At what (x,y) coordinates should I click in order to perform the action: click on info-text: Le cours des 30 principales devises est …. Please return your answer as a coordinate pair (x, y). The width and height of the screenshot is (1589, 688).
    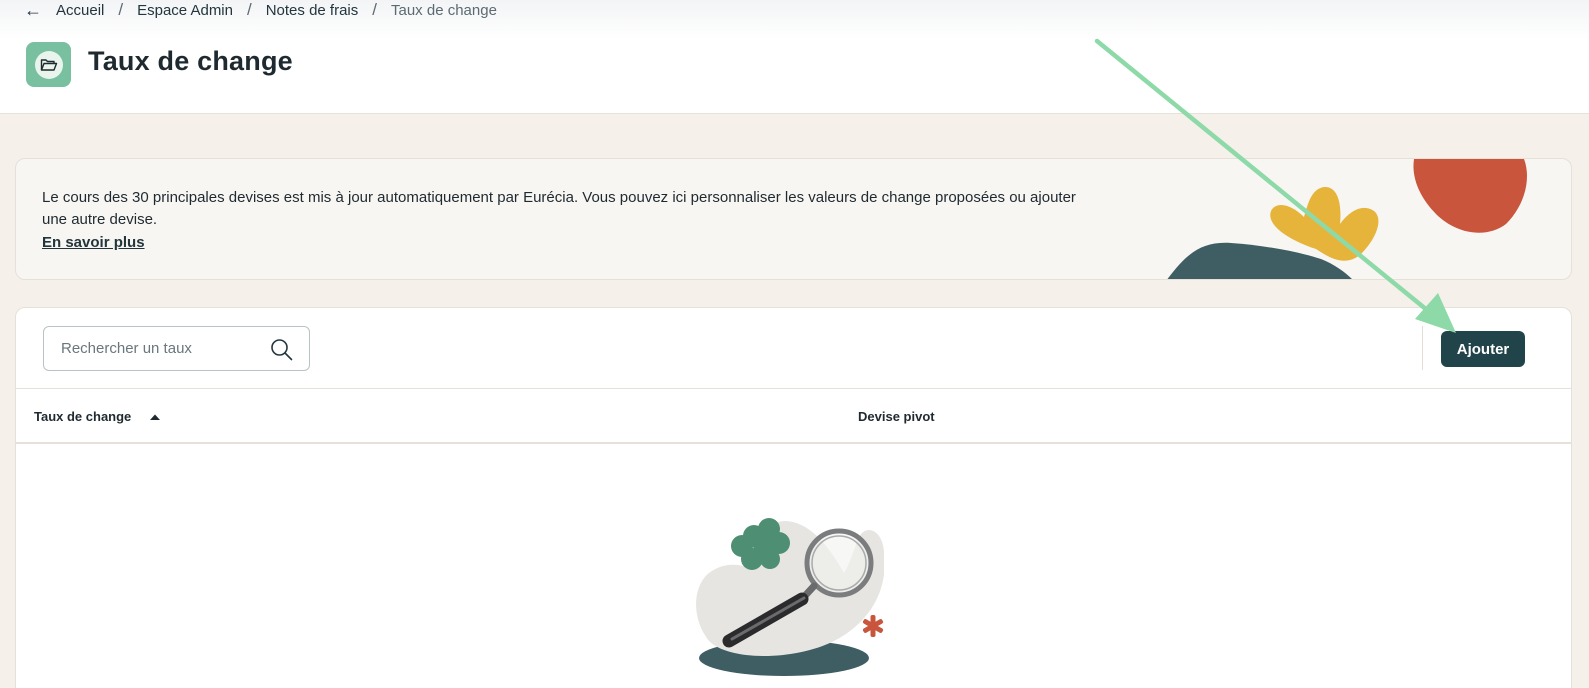
    Looking at the image, I should click on (559, 208).